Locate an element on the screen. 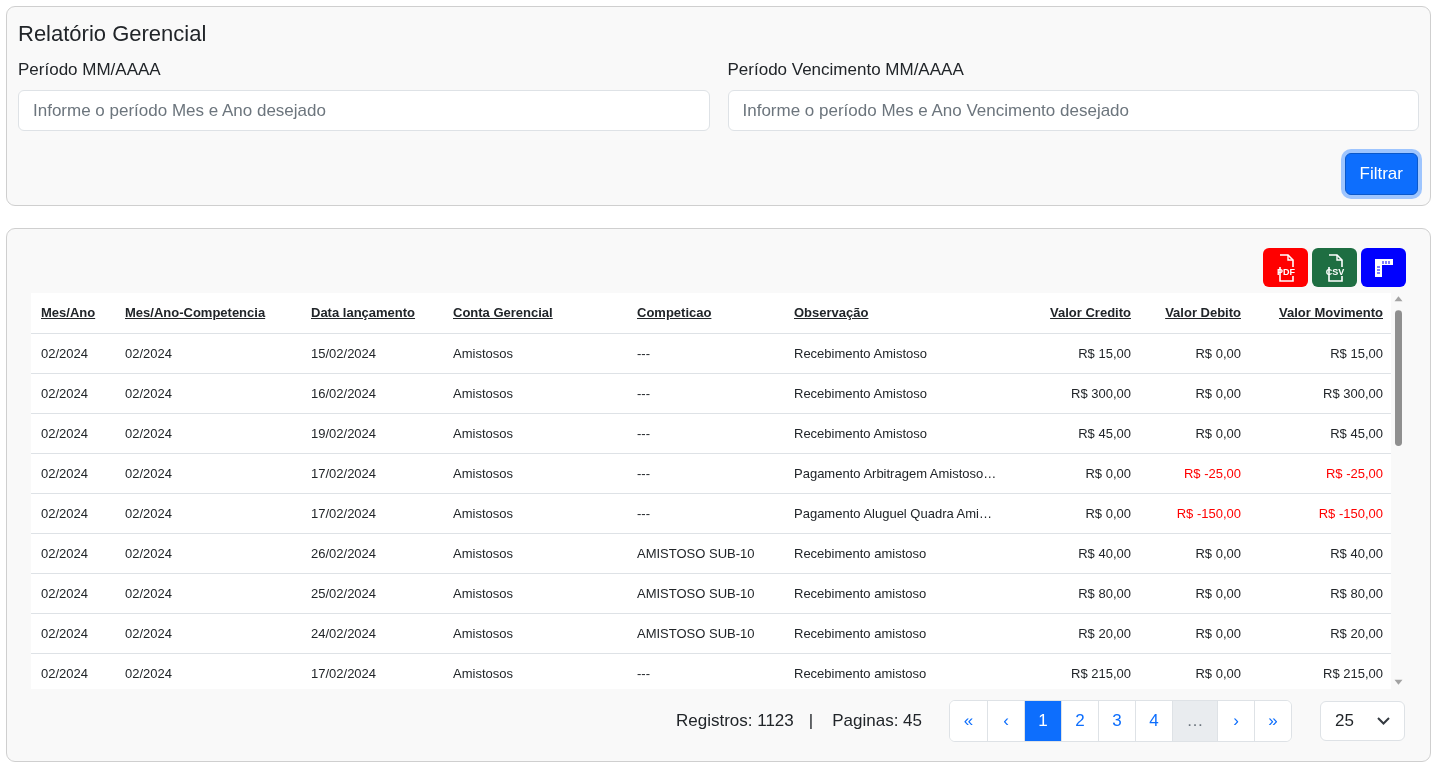  period-input: Informe o período Mes e Ano desejado is located at coordinates (364, 110).